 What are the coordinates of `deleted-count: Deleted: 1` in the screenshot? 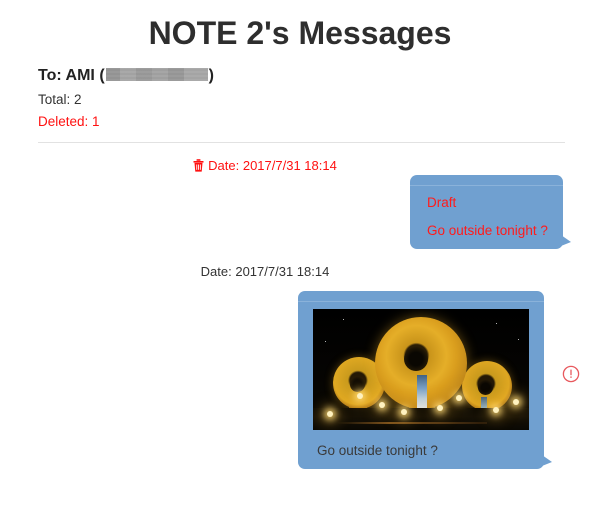 It's located at (69, 121).